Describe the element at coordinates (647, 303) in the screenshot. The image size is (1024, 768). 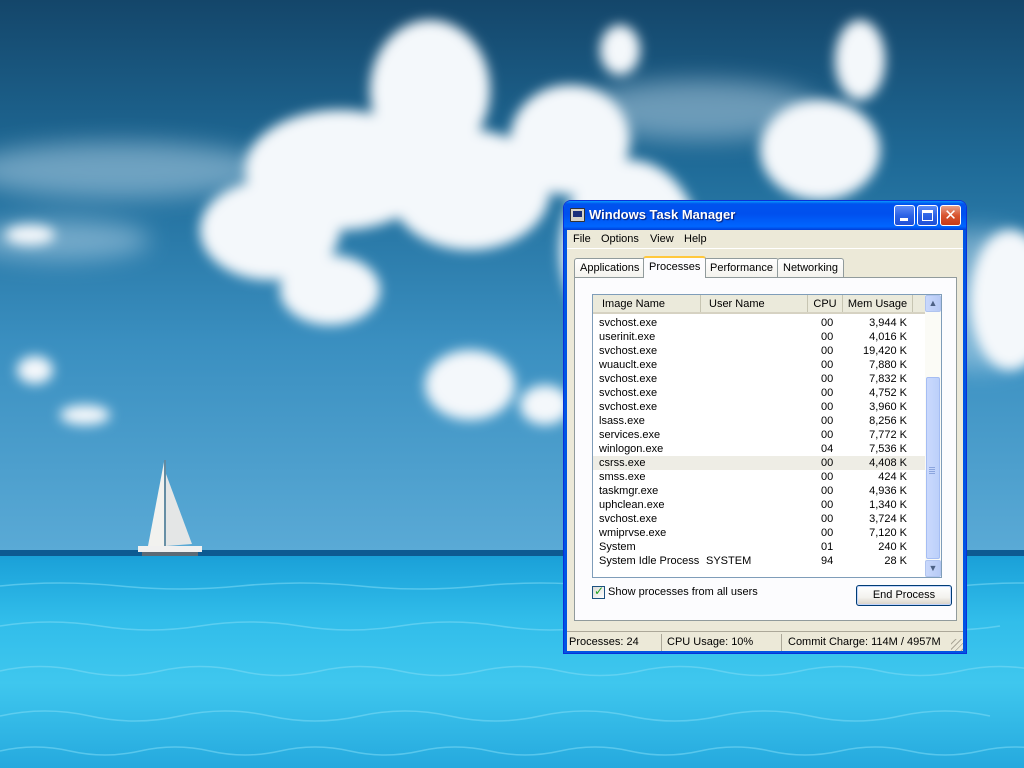
I see `column-image-name: Image Name` at that location.